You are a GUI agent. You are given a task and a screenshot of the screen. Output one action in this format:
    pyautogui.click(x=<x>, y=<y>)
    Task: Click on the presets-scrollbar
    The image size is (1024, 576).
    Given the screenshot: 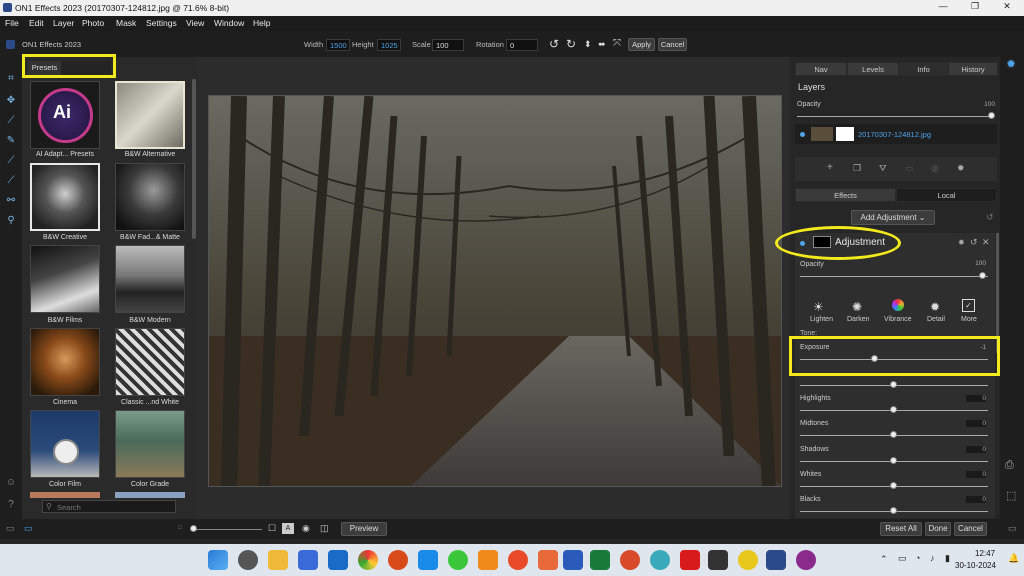 What is the action you would take?
    pyautogui.click(x=194, y=159)
    